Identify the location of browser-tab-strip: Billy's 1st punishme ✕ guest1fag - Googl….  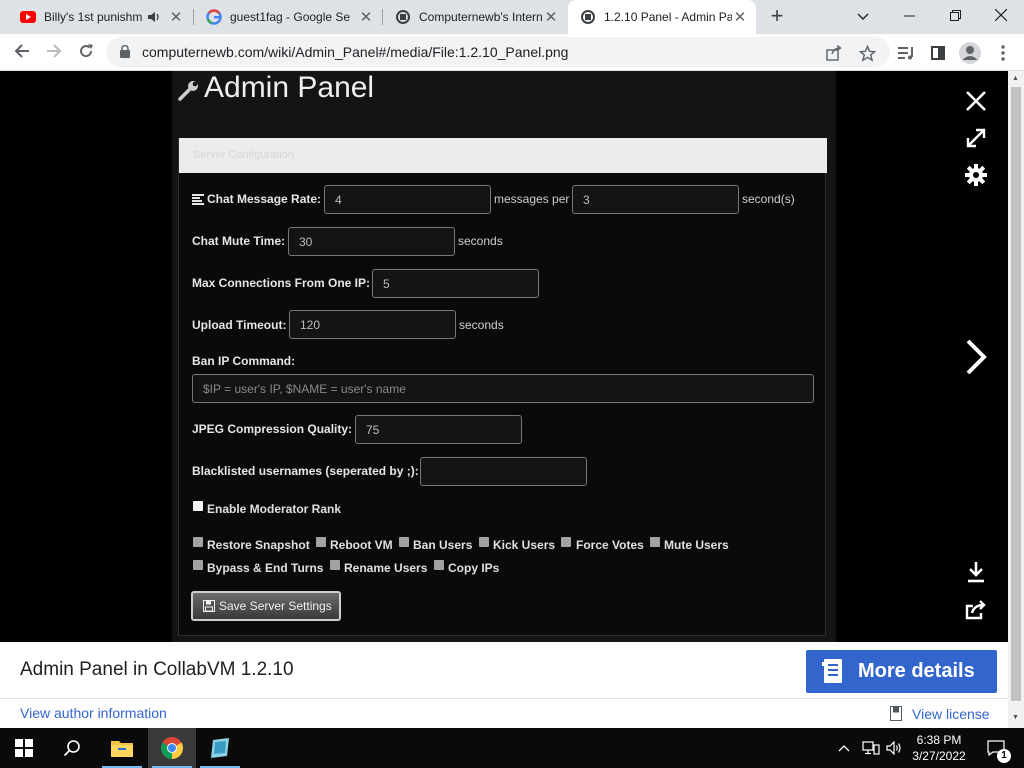
(512, 17).